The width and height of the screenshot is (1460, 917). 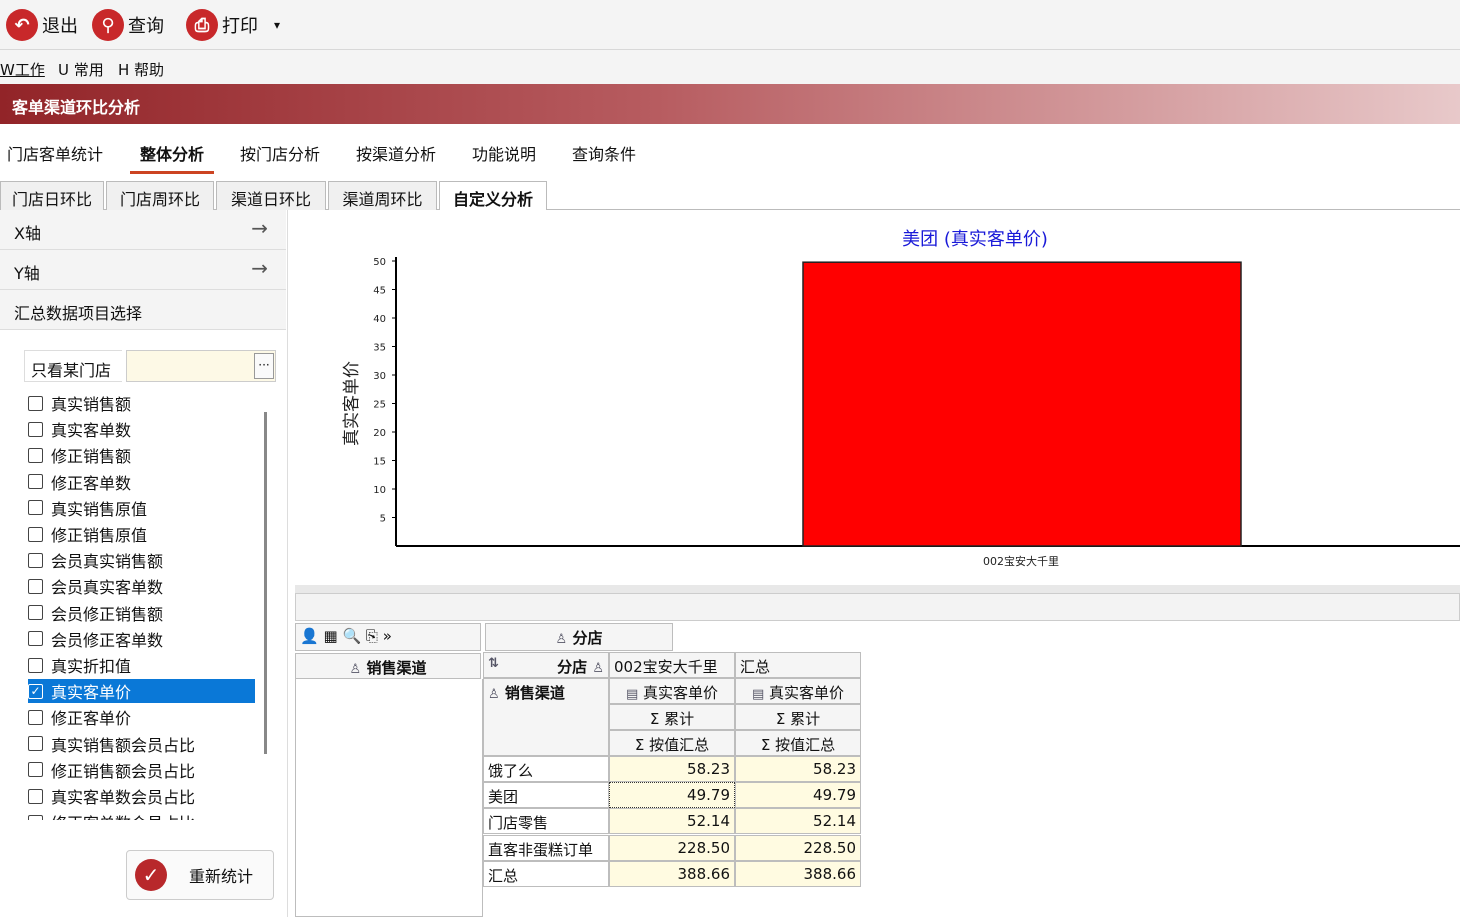 I want to click on metric-checkbox-item: 真实销售额, so click(x=141, y=403).